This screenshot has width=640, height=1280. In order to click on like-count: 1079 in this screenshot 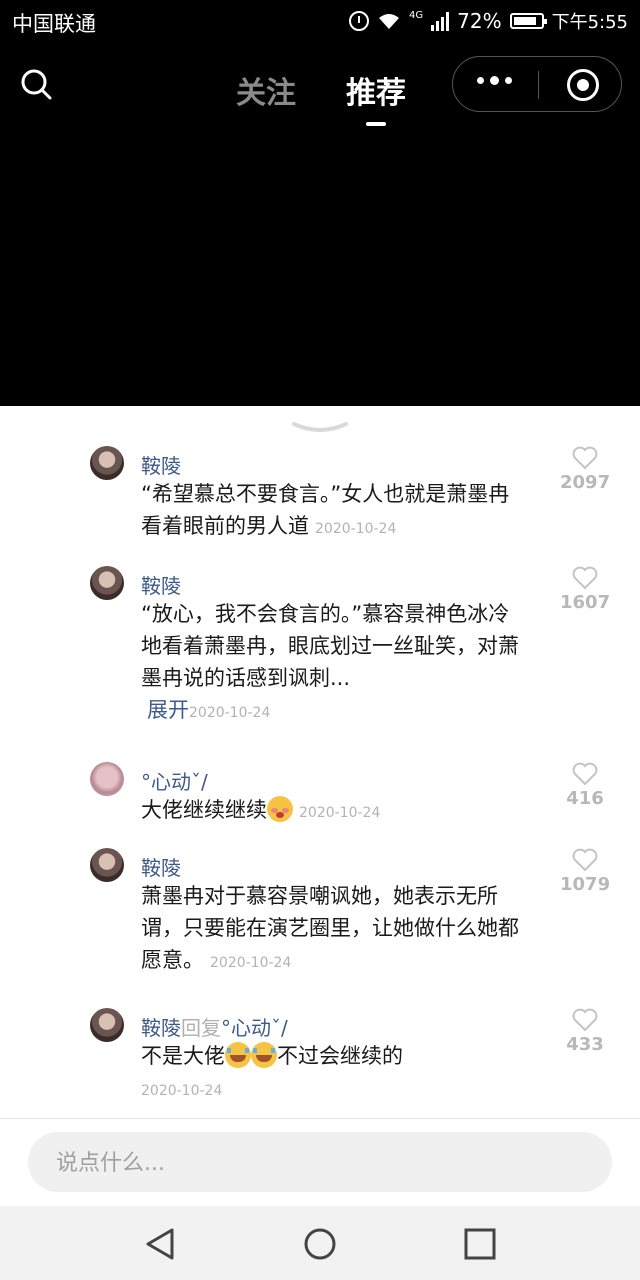, I will do `click(585, 884)`.